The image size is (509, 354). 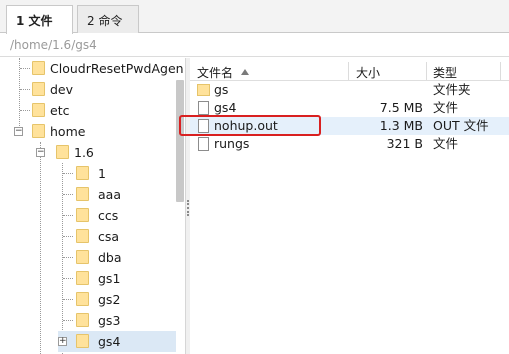 I want to click on tree-item-home: − home, so click(x=95, y=131).